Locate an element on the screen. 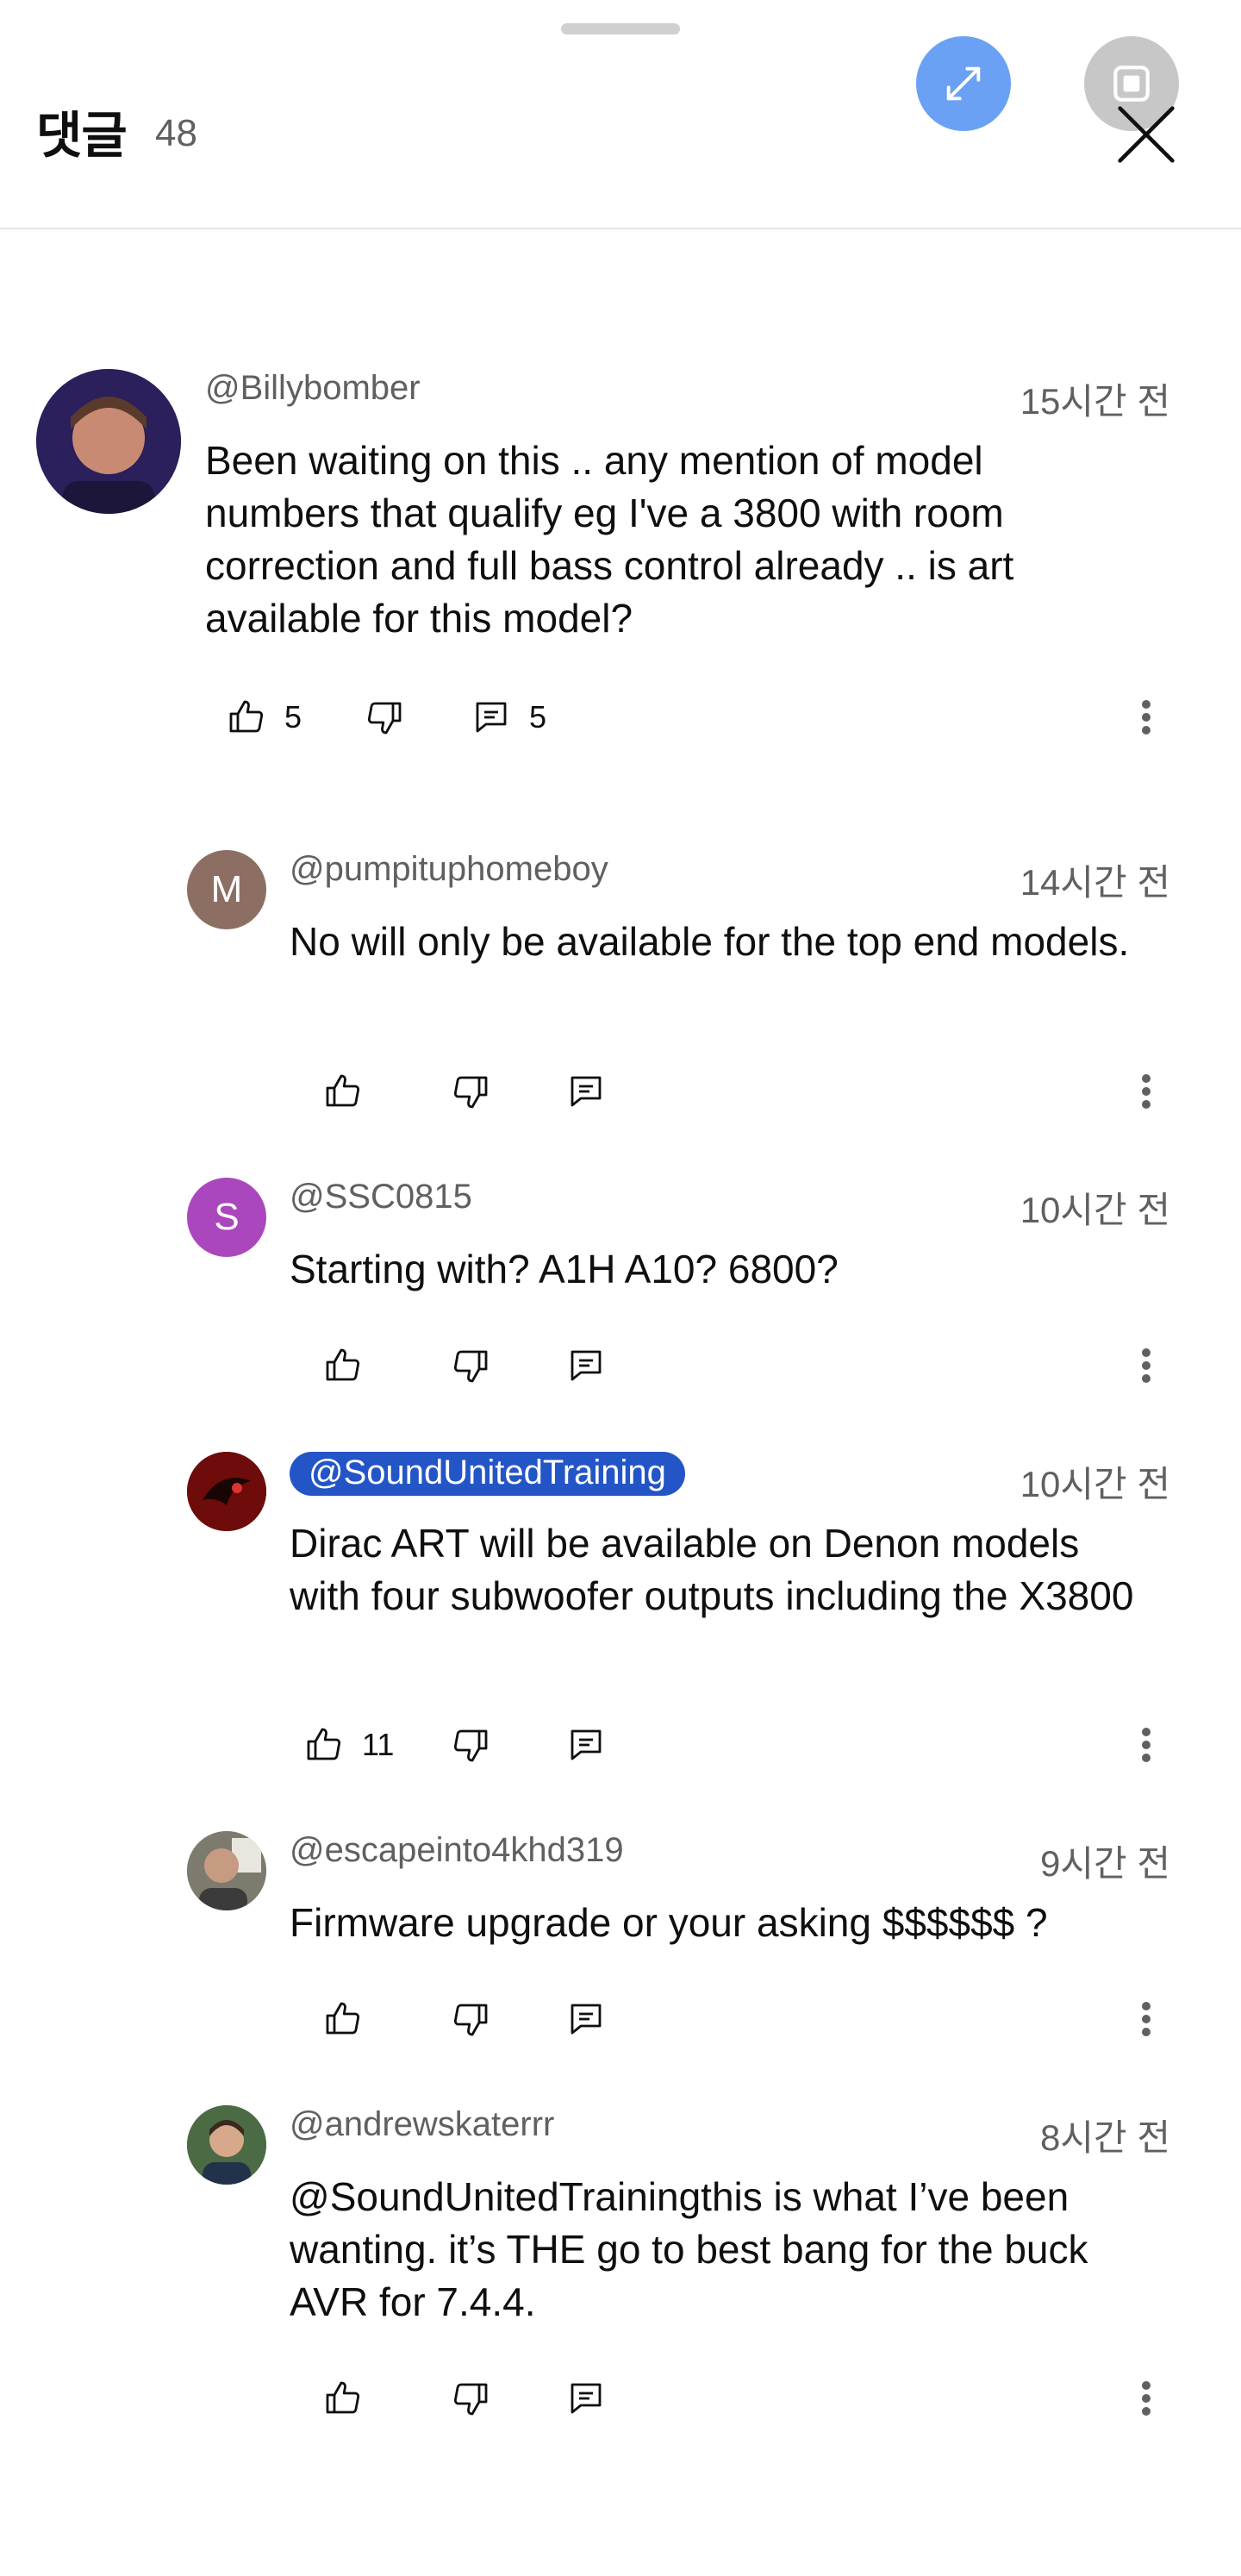 This screenshot has height=2576, width=1241. reply-button: 5 is located at coordinates (508, 717).